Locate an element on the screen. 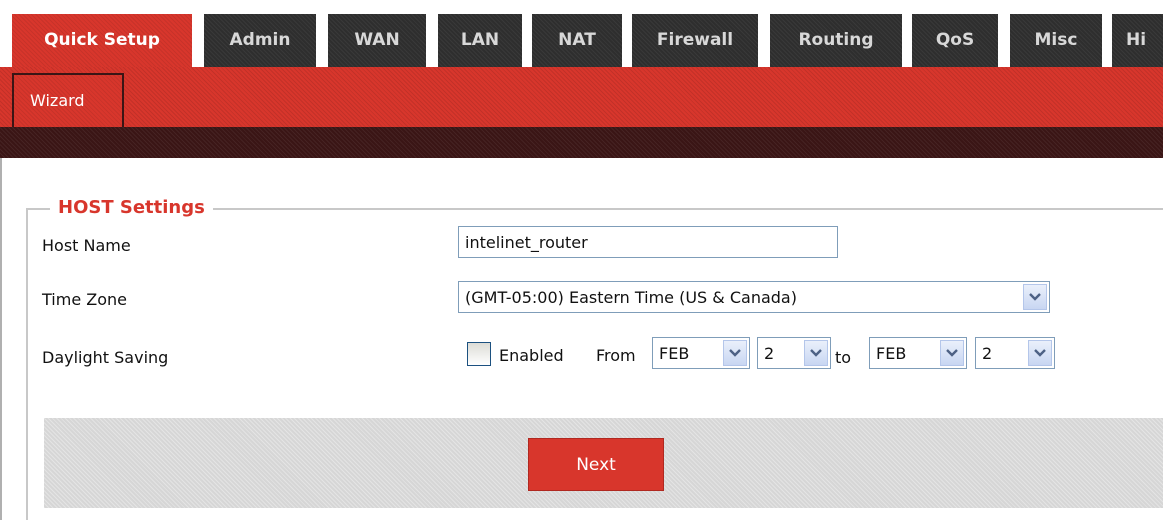 The height and width of the screenshot is (520, 1163). tab-admin: Admin is located at coordinates (260, 40).